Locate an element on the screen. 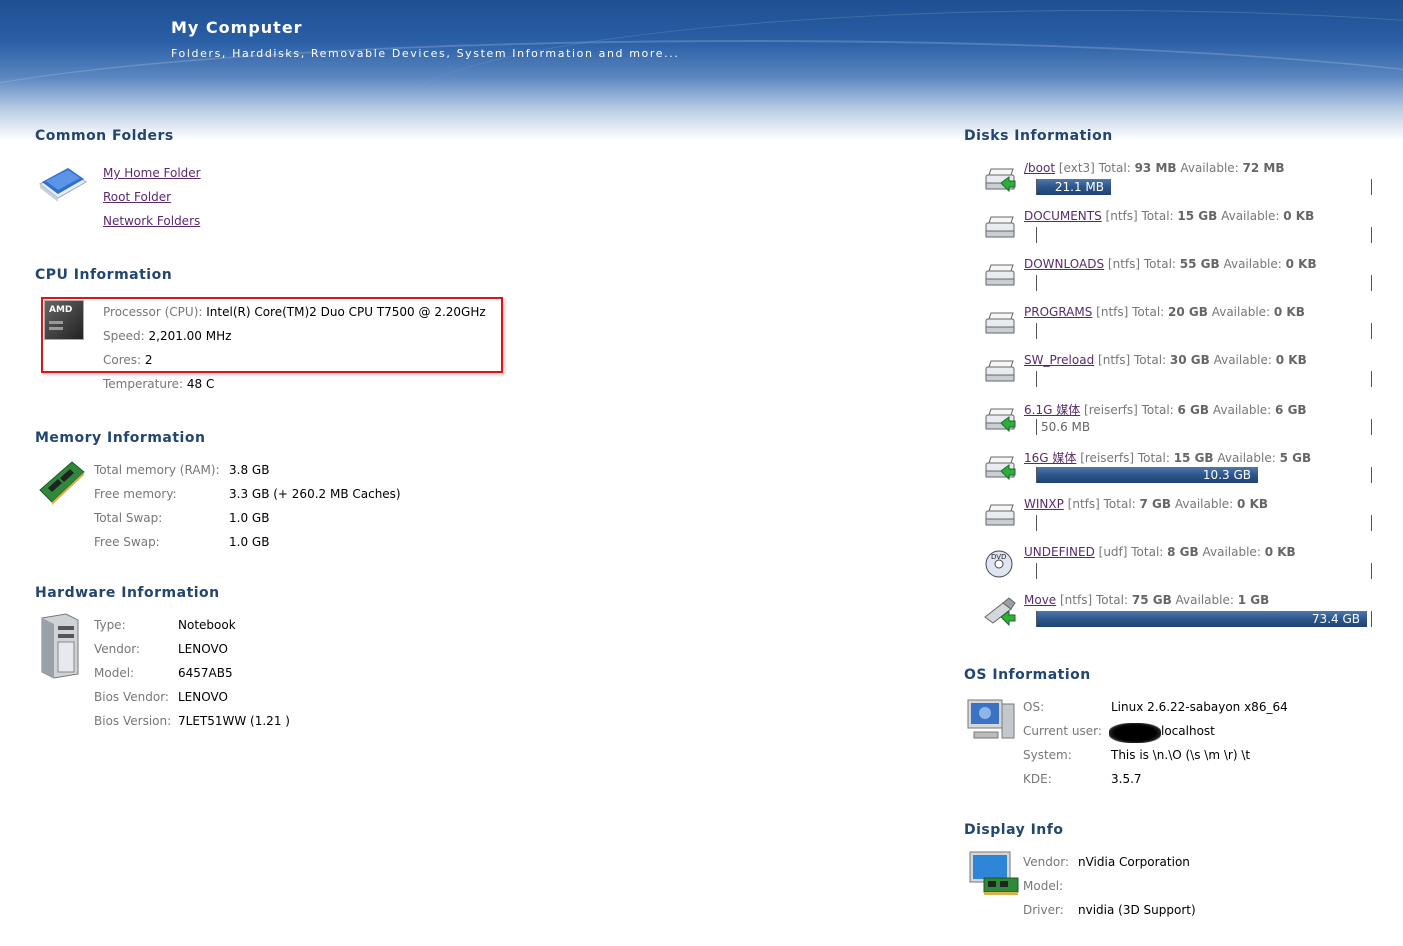 The width and height of the screenshot is (1403, 946). display-info-title: Display Info is located at coordinates (1014, 830).